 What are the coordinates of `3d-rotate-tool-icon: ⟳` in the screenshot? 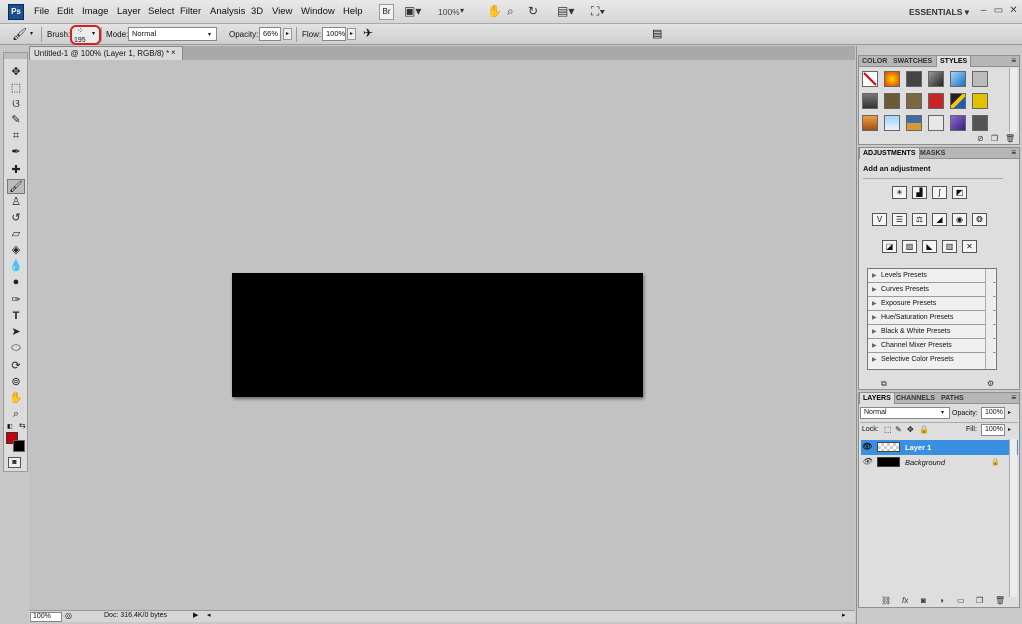 It's located at (16, 366).